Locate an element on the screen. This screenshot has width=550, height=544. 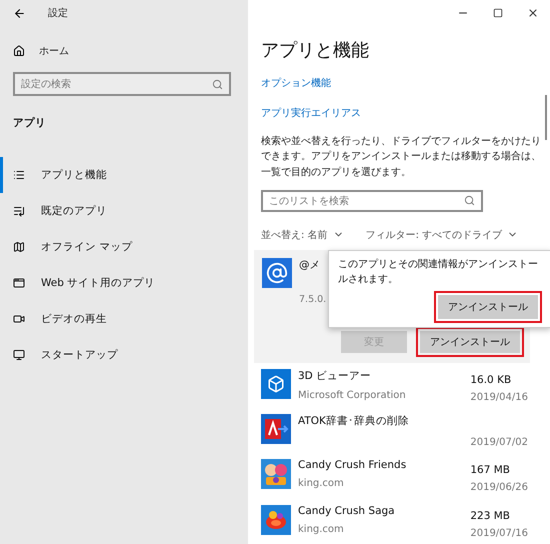
app-date: 2019/07/16 is located at coordinates (499, 533).